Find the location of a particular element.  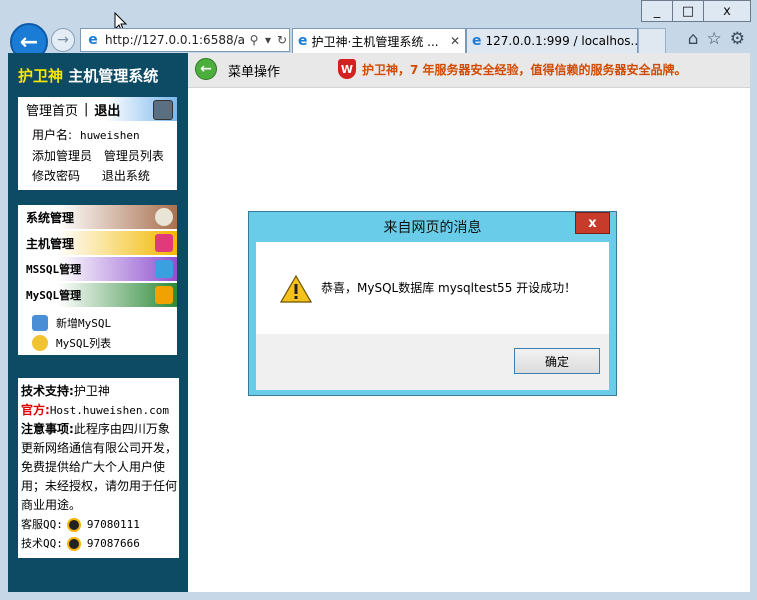

back-arrow-icon: ← is located at coordinates (206, 69).